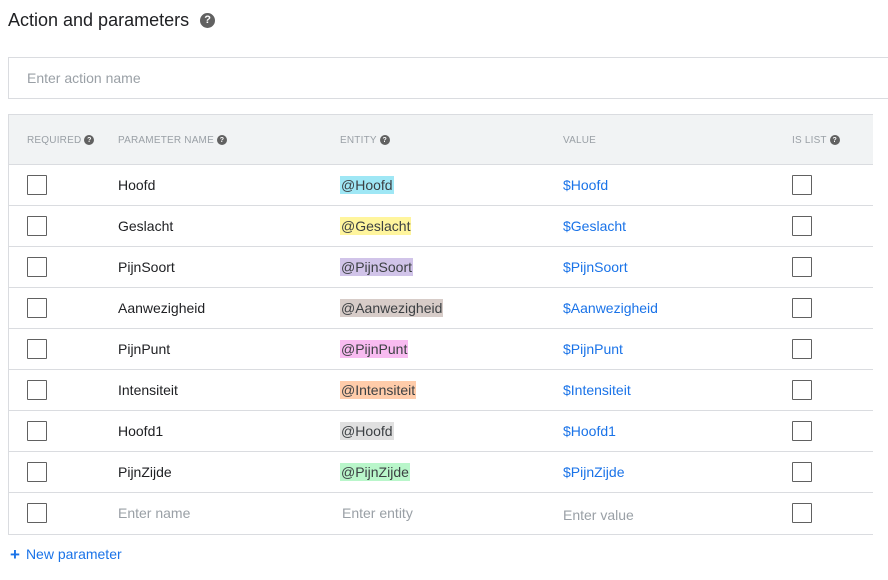 The image size is (888, 580). I want to click on column-header-value: VALUE, so click(579, 140).